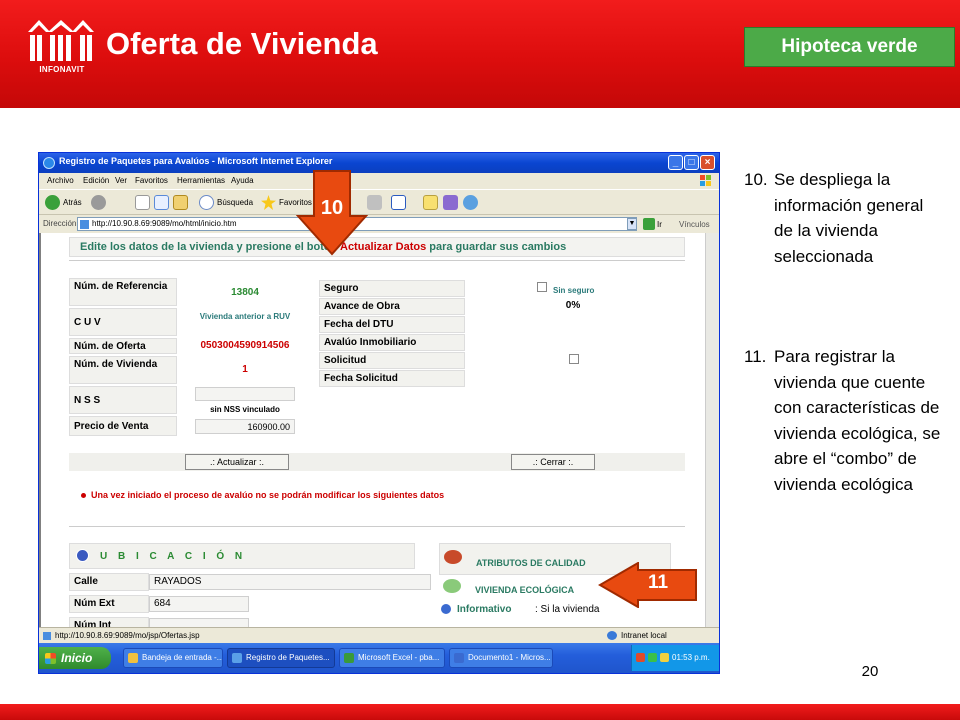  Describe the element at coordinates (632, 224) in the screenshot. I see `address-dropdown-icon: ▼` at that location.